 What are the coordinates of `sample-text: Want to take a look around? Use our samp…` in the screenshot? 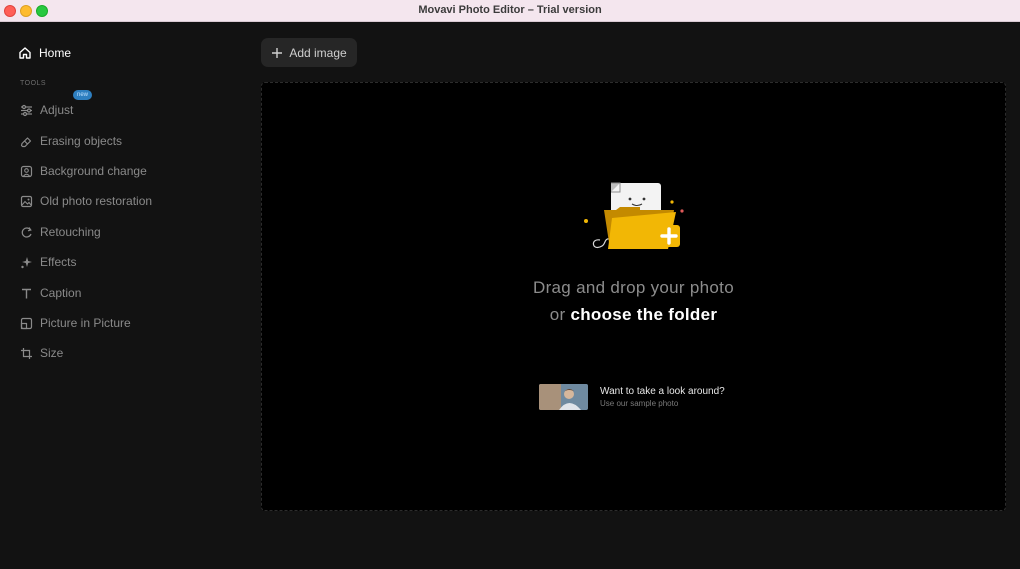 It's located at (662, 397).